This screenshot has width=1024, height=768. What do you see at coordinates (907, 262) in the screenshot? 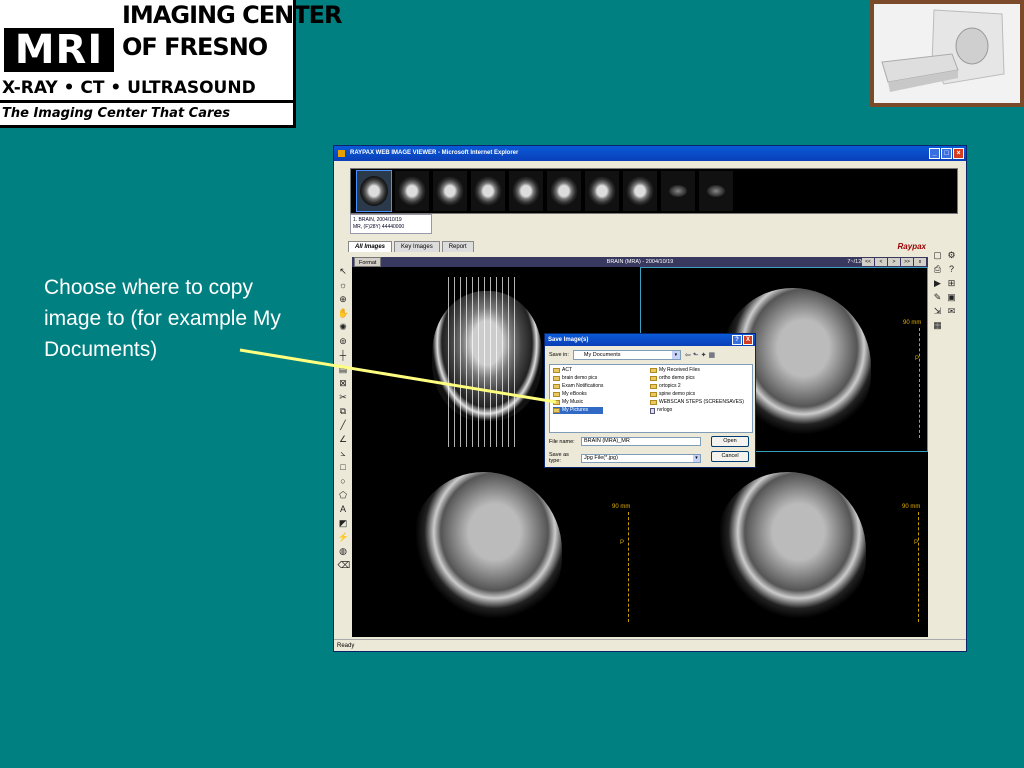
I see `last-page-button: >>` at bounding box center [907, 262].